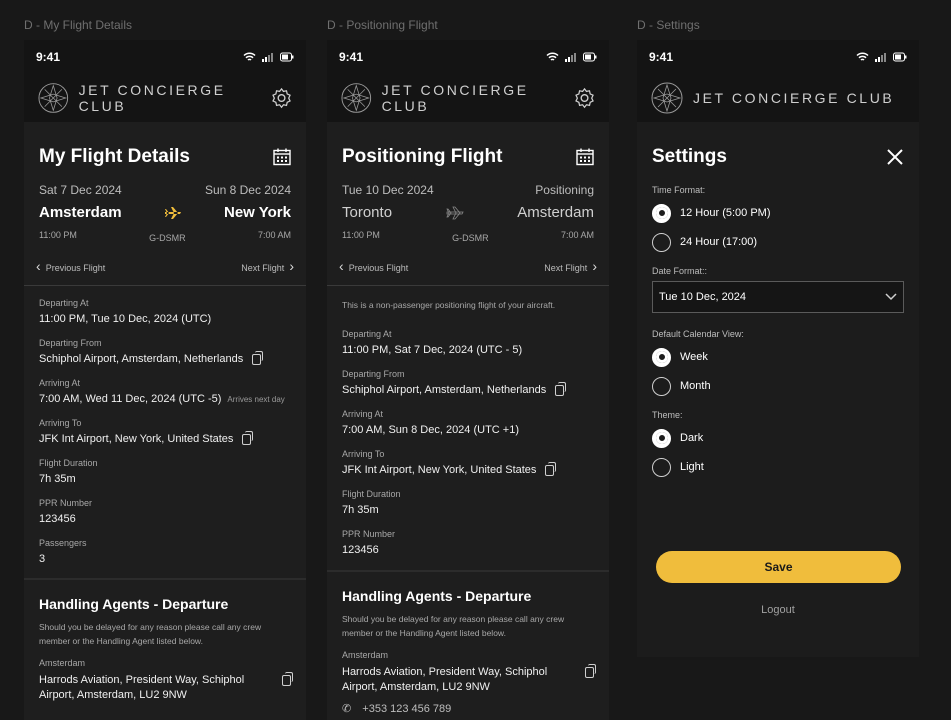 The width and height of the screenshot is (951, 720). Describe the element at coordinates (57, 519) in the screenshot. I see `detail-value: 123456` at that location.